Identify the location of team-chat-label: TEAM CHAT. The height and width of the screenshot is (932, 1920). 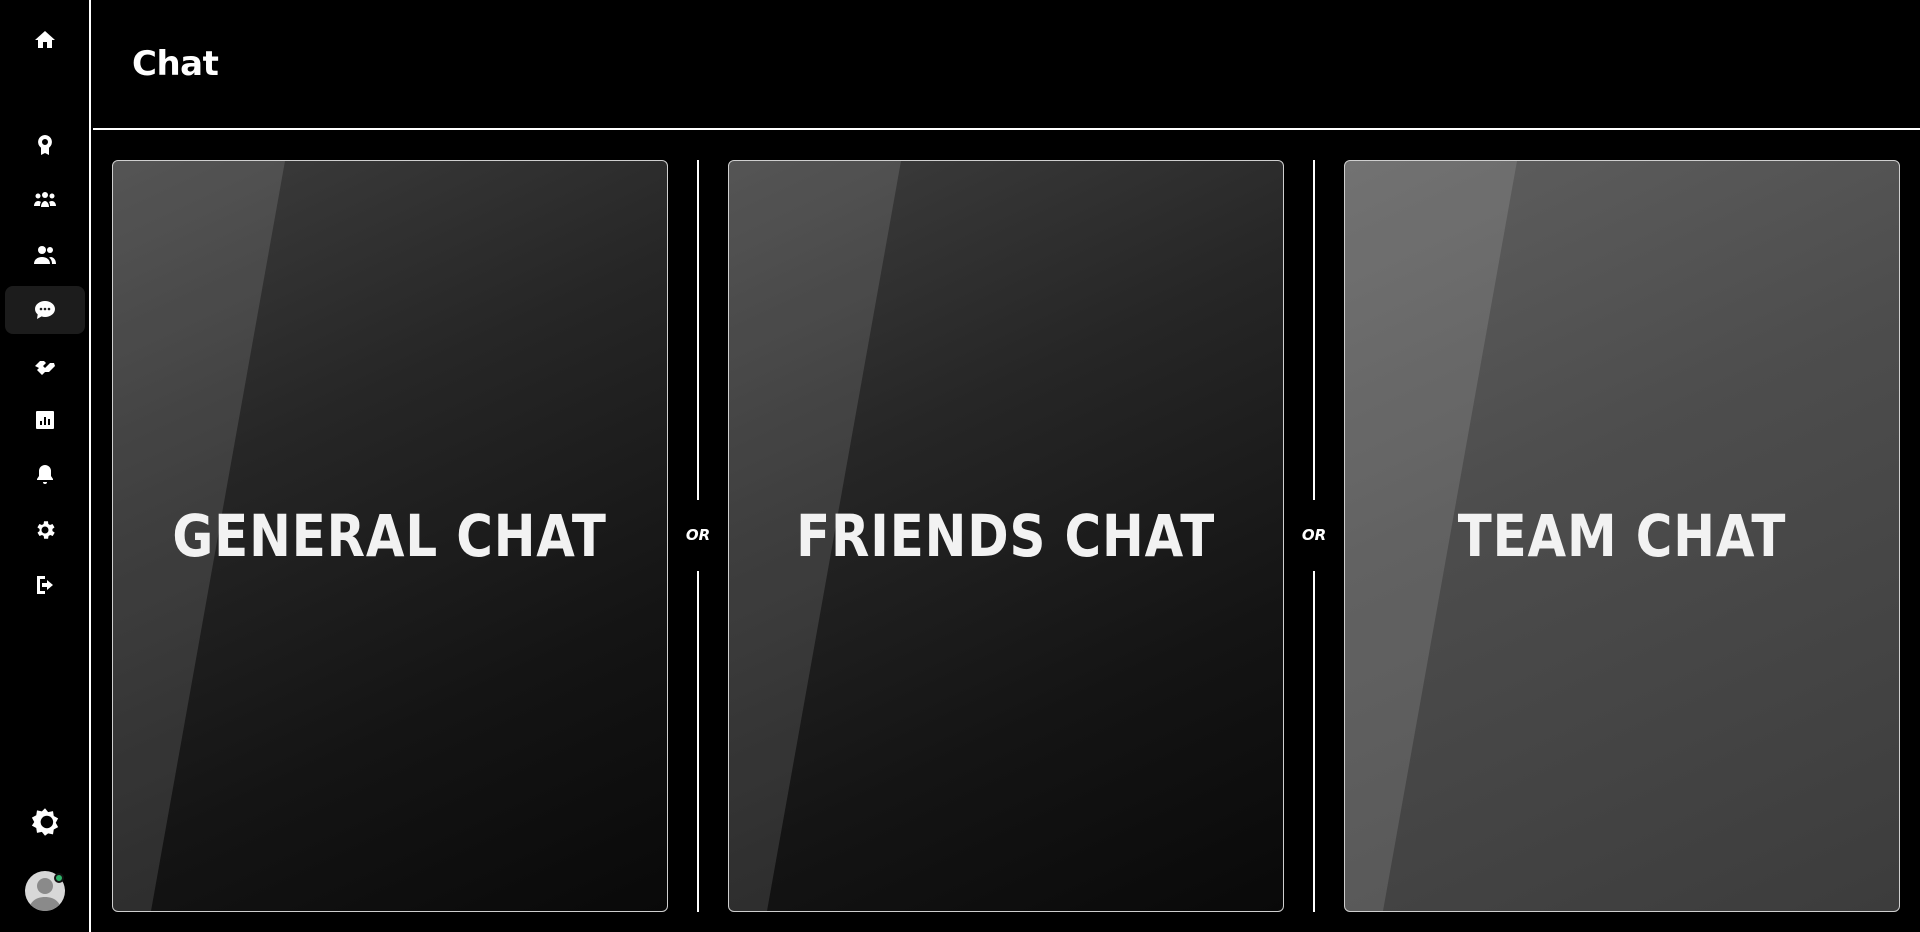
(1622, 536).